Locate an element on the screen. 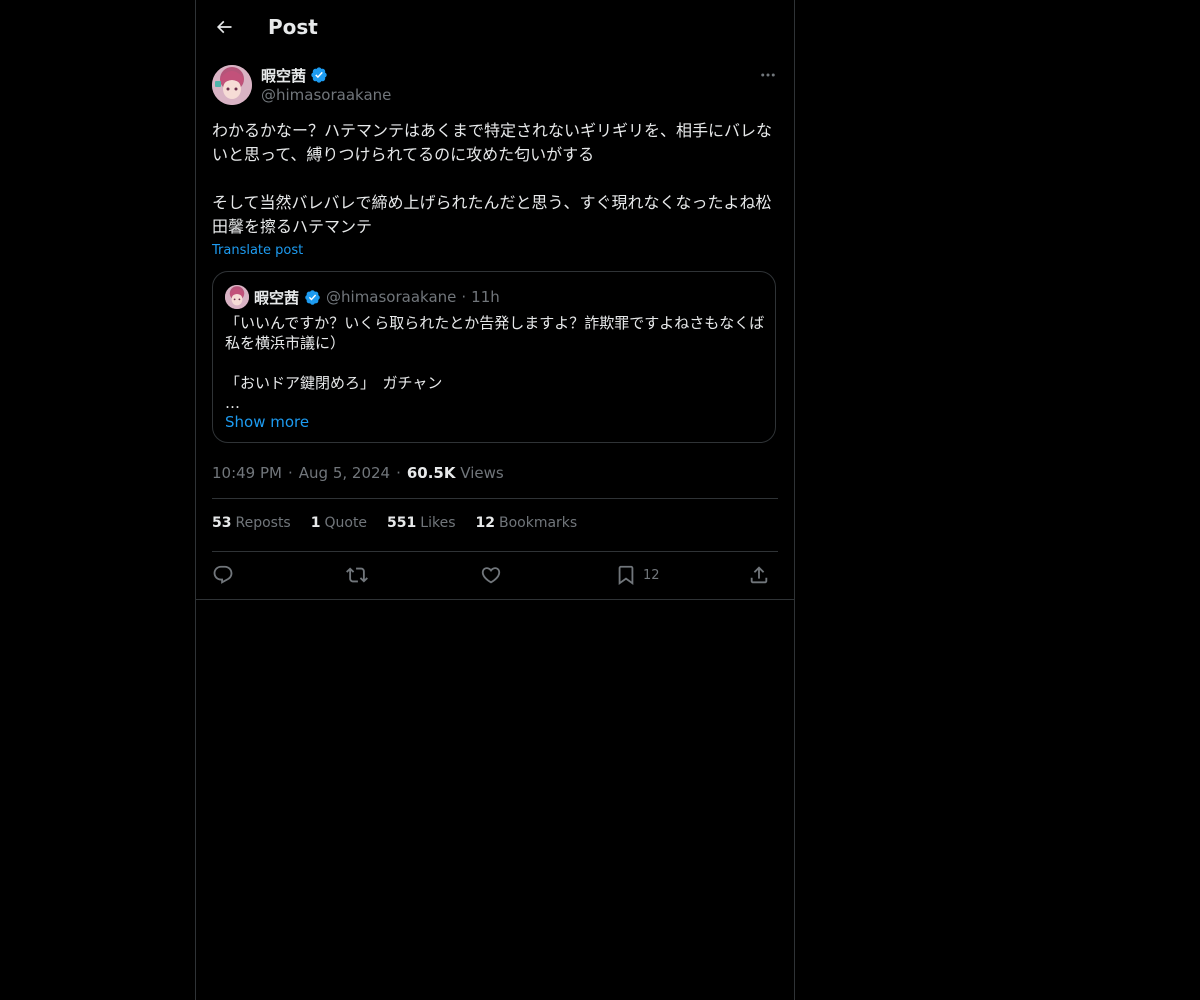 This screenshot has height=1000, width=1200. like-button is located at coordinates (491, 575).